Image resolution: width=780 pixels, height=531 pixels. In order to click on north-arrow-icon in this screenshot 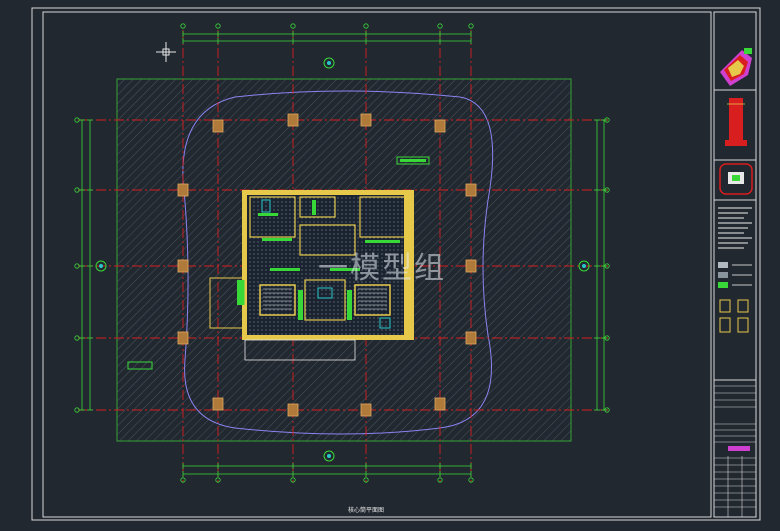, I will do `click(329, 63)`.